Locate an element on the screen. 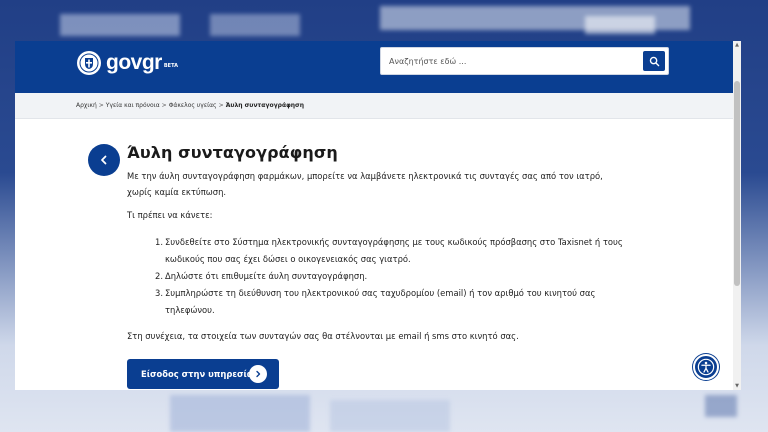  accessibility-icon is located at coordinates (706, 367).